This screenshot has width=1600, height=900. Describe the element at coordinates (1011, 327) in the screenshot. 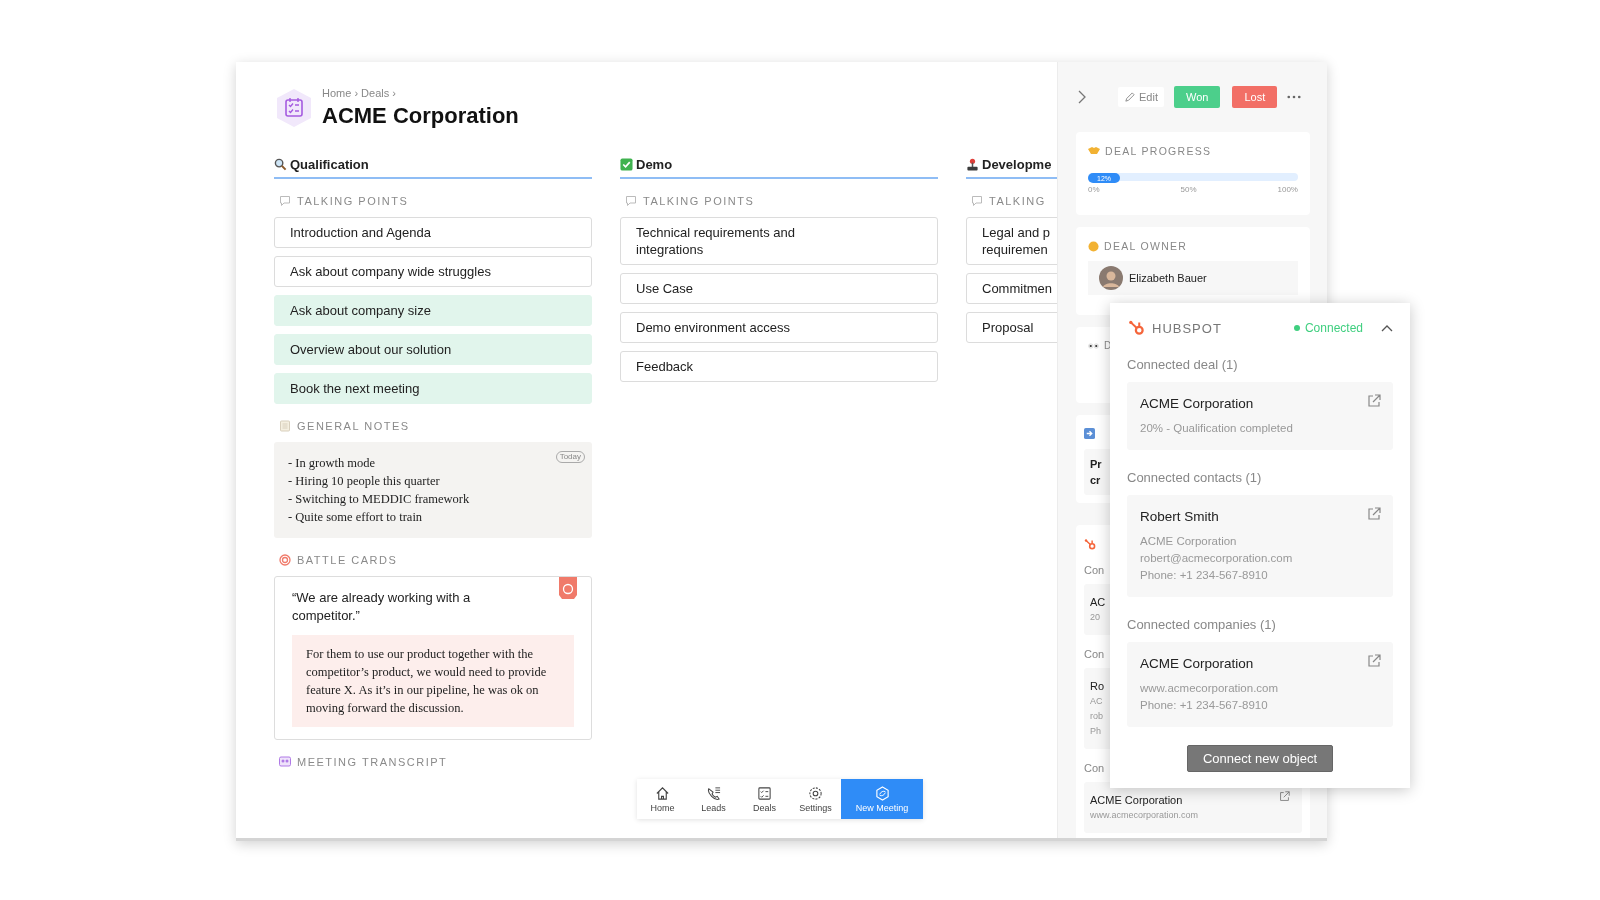

I see `talking-point: Proposal` at that location.